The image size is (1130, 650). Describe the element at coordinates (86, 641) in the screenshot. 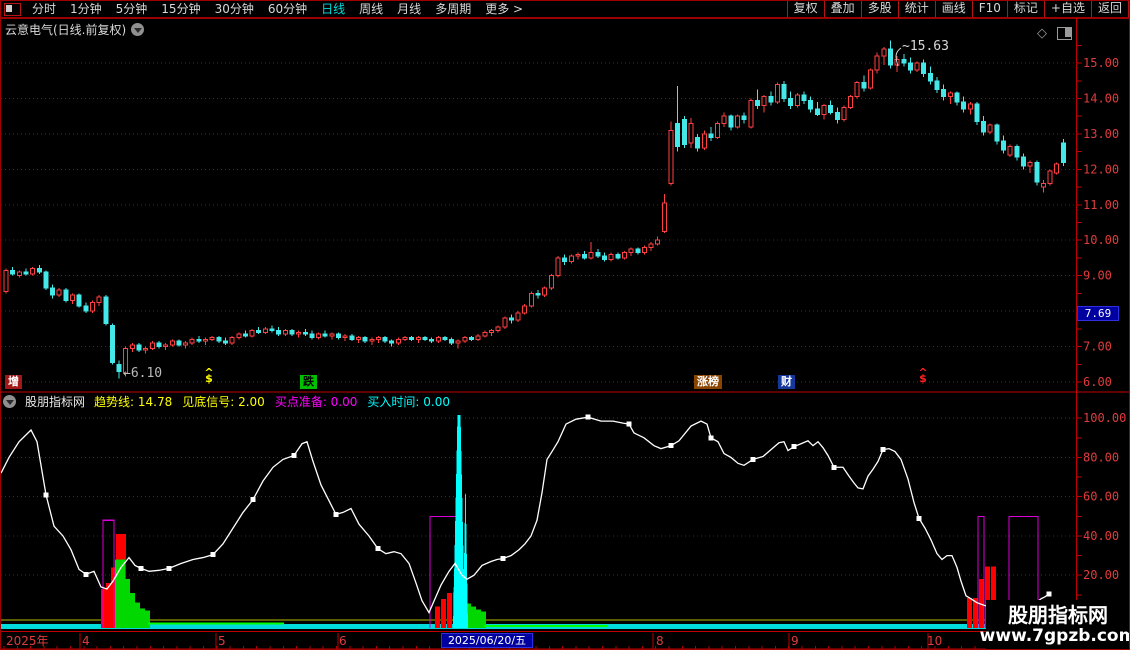

I see `svg-text: 4` at that location.